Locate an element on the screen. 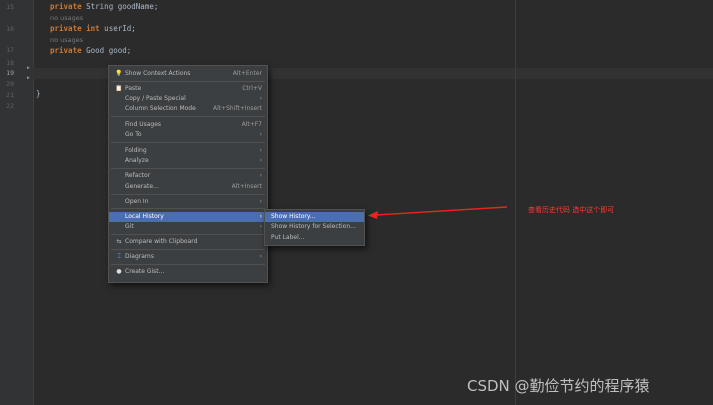 Image resolution: width=713 pixels, height=405 pixels. annotation-arrow-shaft is located at coordinates (441, 211).